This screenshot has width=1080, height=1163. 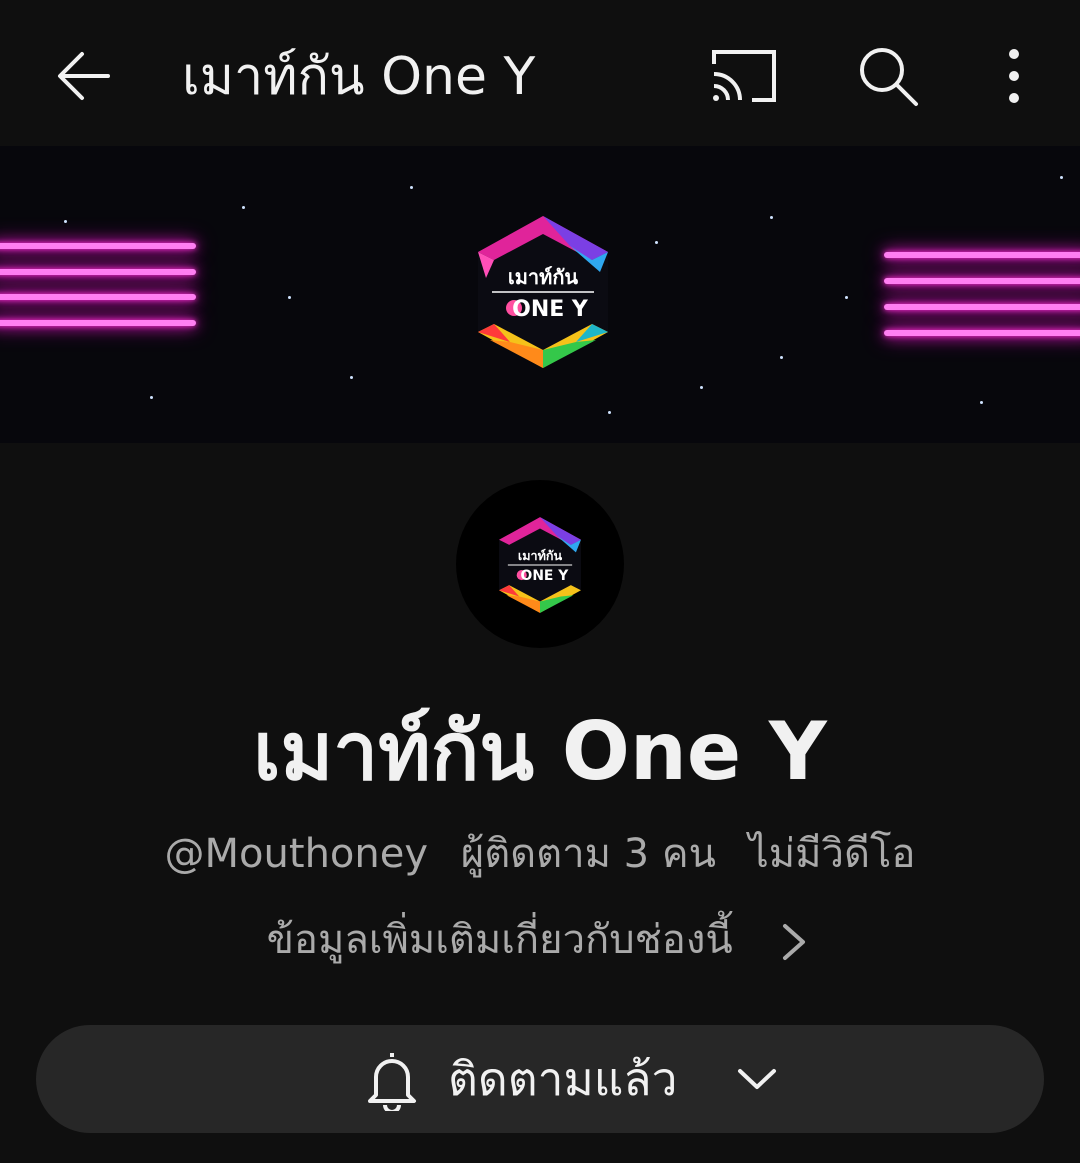 What do you see at coordinates (545, 576) in the screenshot?
I see `avatar-text-bottom: ONE Y` at bounding box center [545, 576].